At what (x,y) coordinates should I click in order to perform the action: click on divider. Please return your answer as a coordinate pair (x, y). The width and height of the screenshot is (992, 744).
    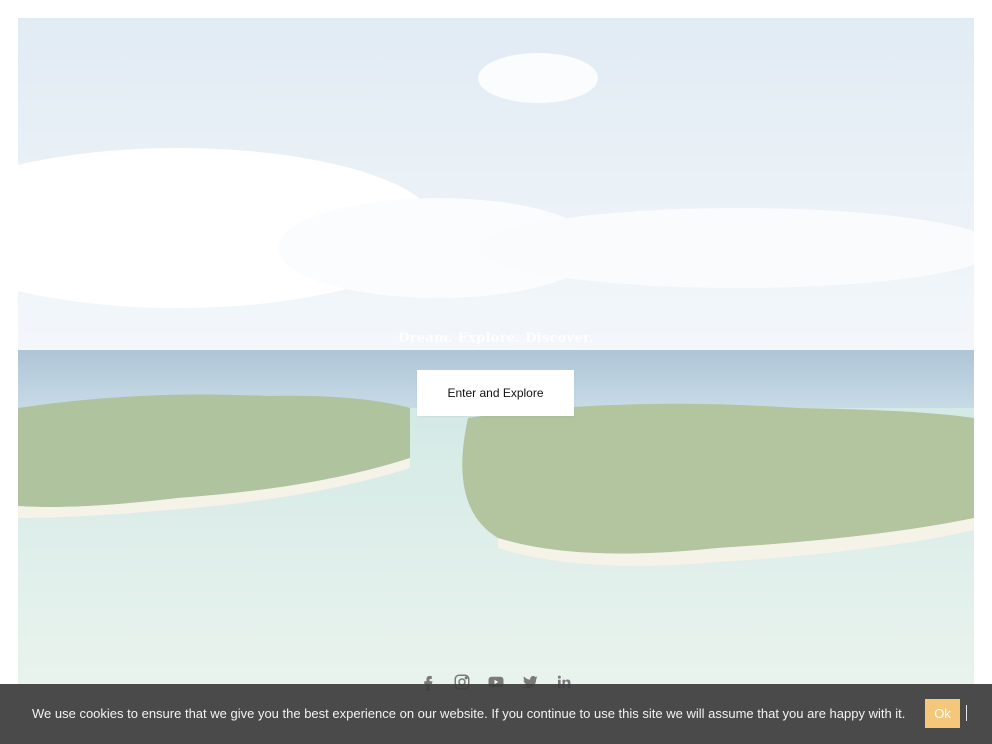
    Looking at the image, I should click on (966, 713).